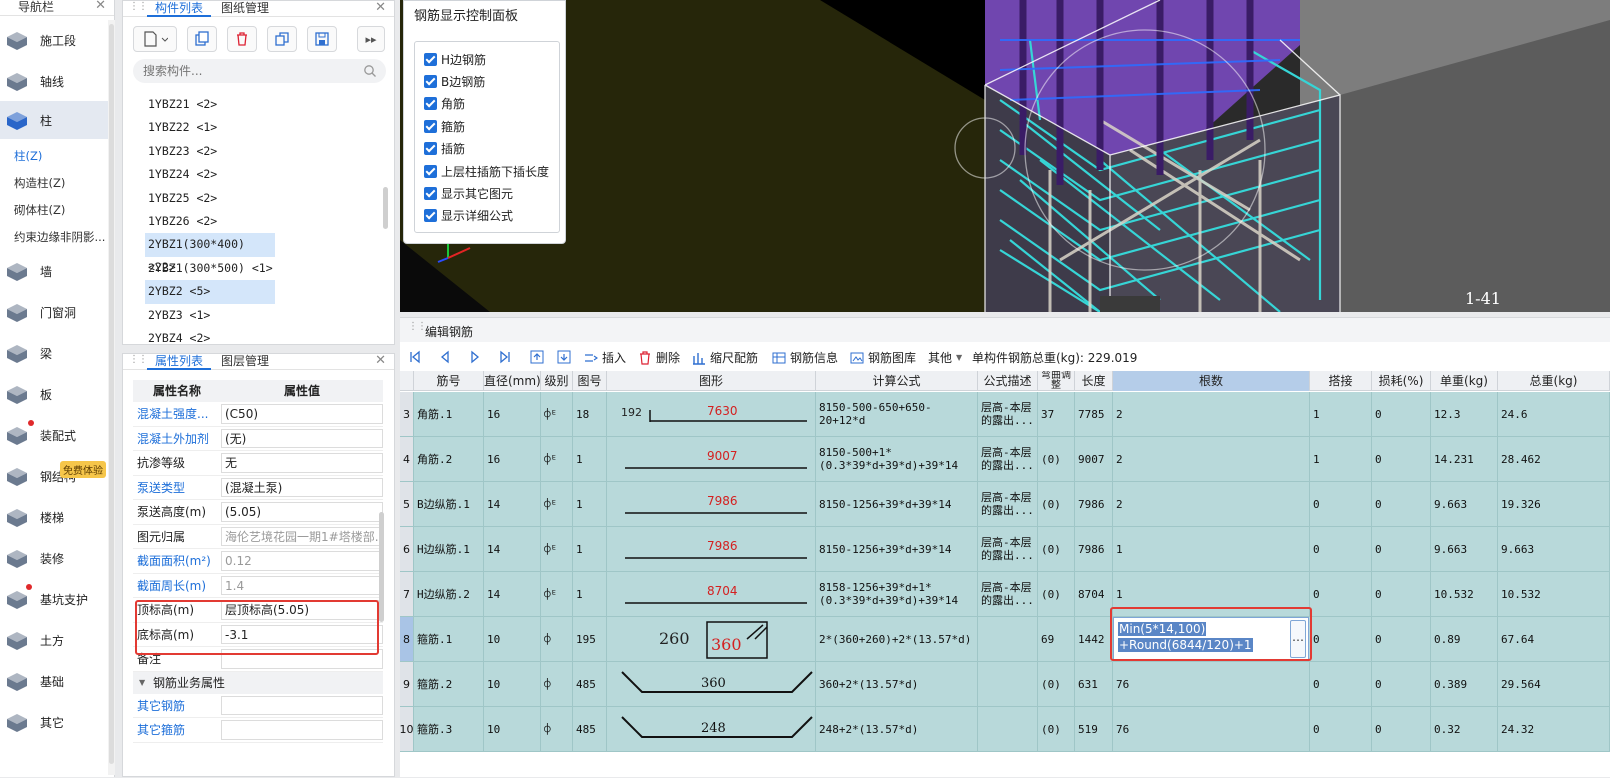 Image resolution: width=1610 pixels, height=778 pixels. Describe the element at coordinates (449, 639) in the screenshot. I see `rebar-cell-name: 箍筋.1` at that location.